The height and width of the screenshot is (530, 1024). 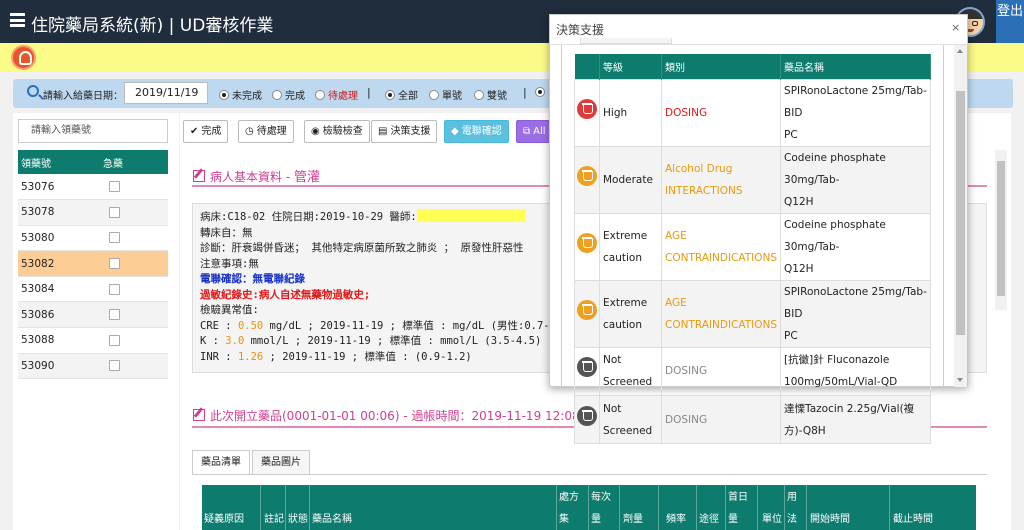 What do you see at coordinates (93, 289) in the screenshot?
I see `table-row: 53084` at bounding box center [93, 289].